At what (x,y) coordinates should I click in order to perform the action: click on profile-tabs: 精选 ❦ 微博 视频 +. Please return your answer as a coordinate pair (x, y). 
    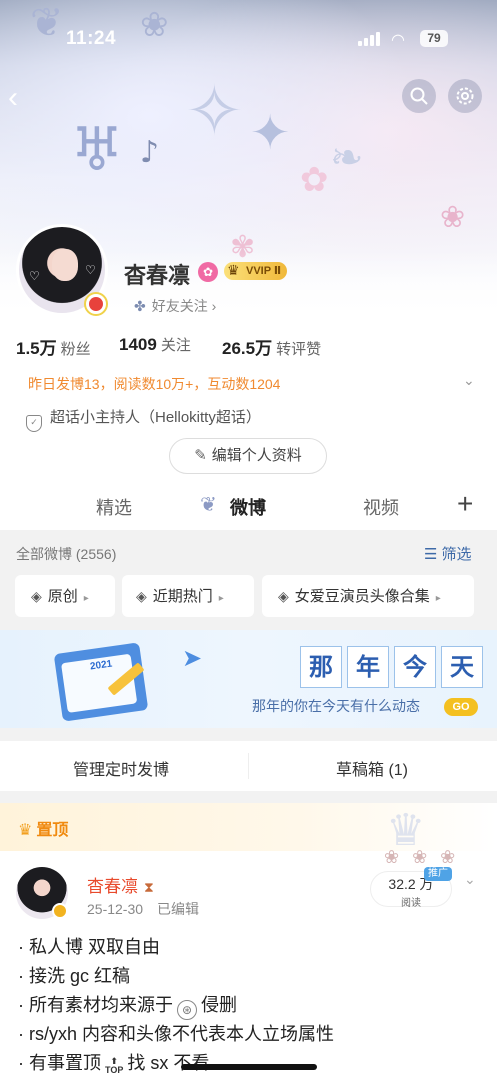
    Looking at the image, I should click on (248, 508).